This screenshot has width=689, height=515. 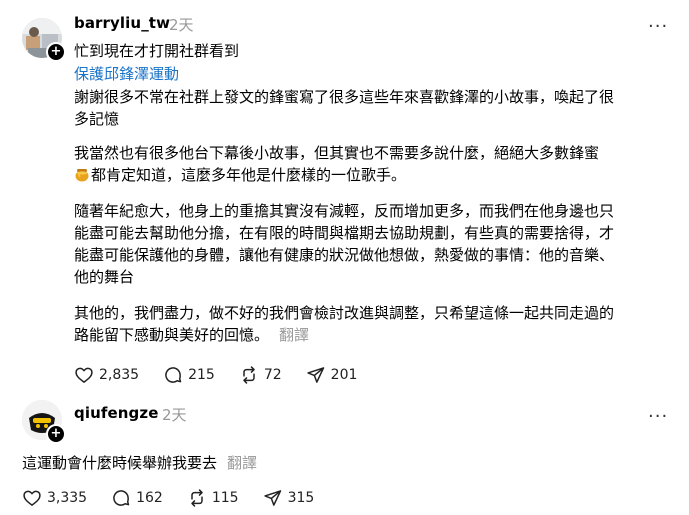 What do you see at coordinates (201, 375) in the screenshot?
I see `comment-count: 215` at bounding box center [201, 375].